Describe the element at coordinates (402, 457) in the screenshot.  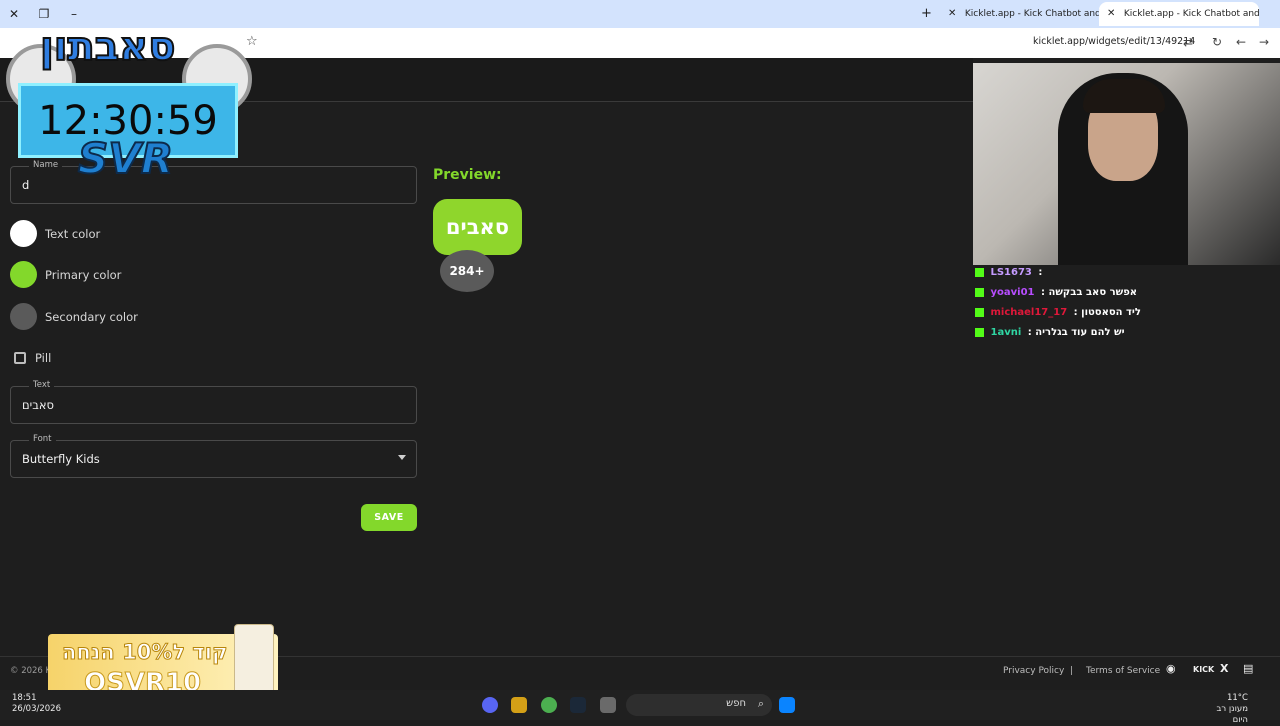
I see `dropdown-arrow-icon` at that location.